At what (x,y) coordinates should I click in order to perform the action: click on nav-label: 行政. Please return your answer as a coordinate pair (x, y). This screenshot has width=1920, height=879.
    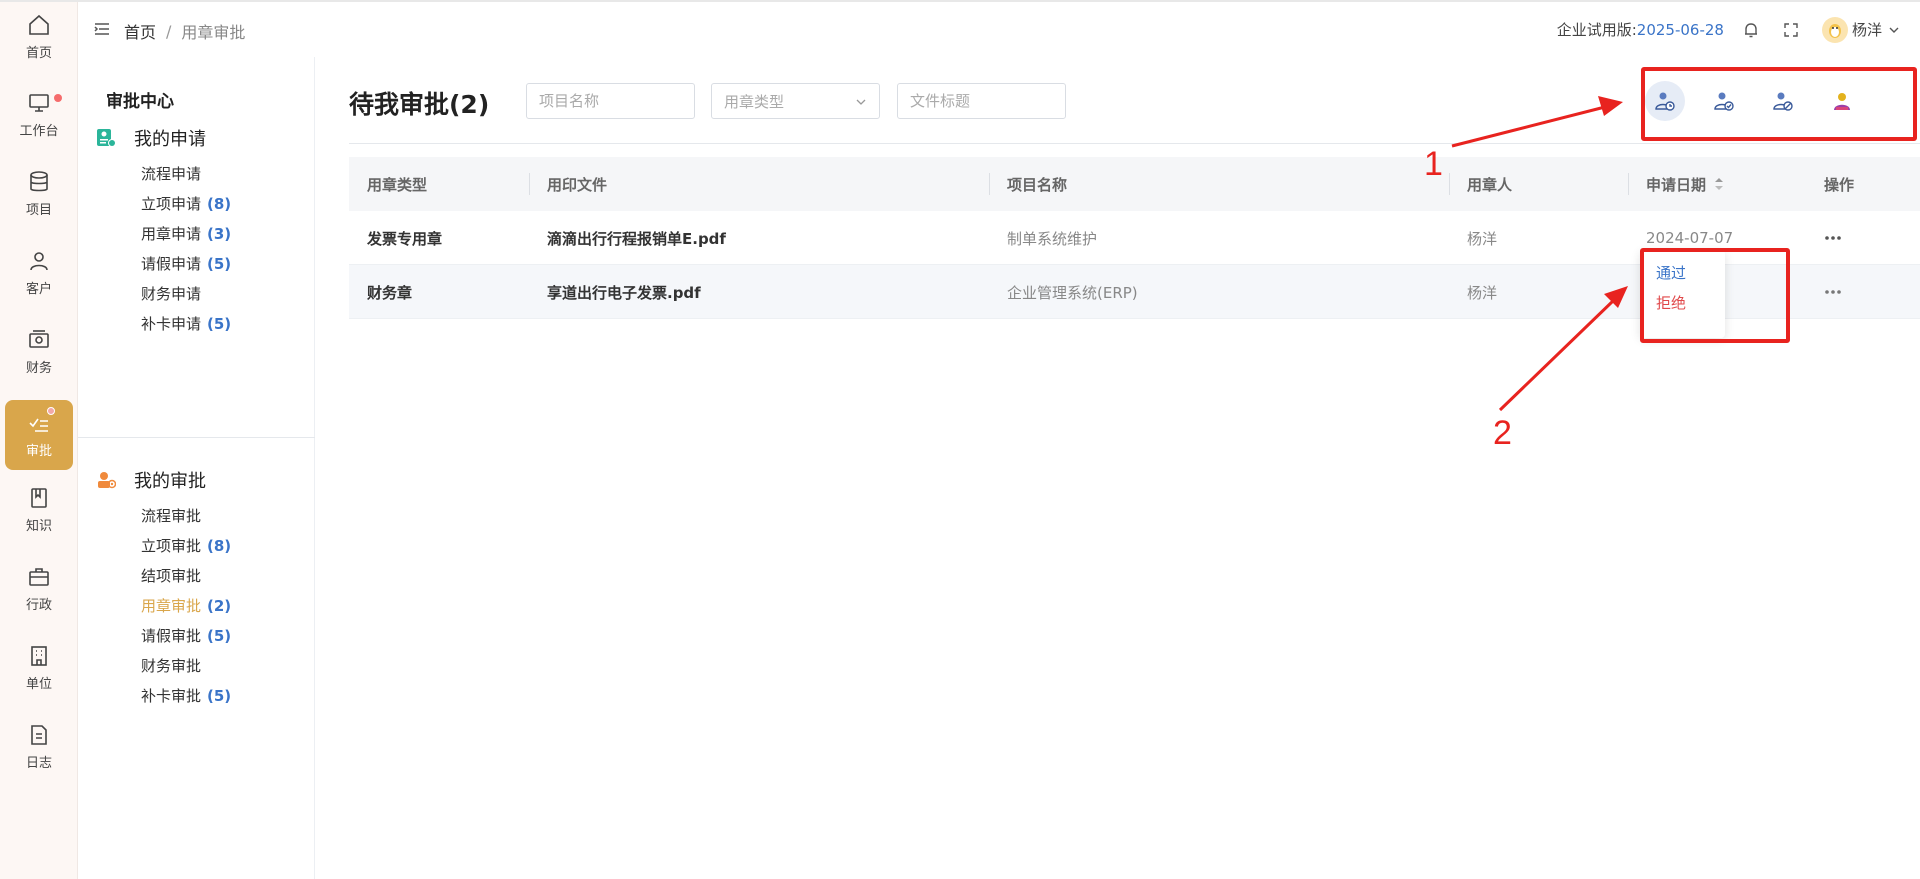
    Looking at the image, I should click on (38, 605).